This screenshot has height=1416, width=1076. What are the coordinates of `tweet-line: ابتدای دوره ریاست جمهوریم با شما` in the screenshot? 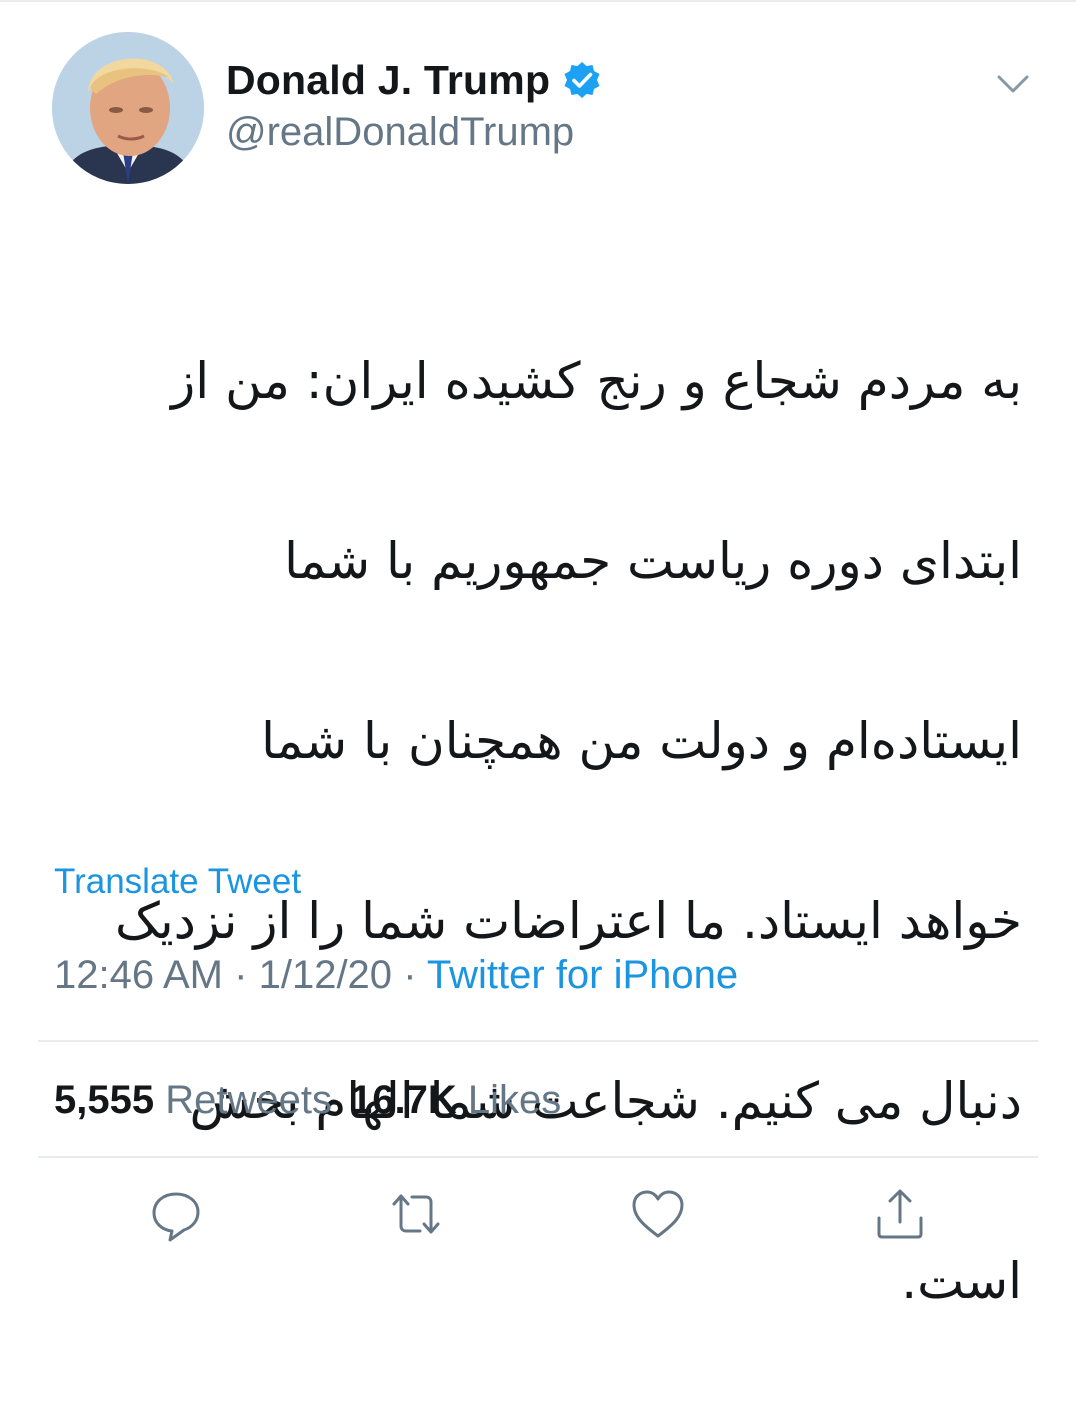 It's located at (653, 561).